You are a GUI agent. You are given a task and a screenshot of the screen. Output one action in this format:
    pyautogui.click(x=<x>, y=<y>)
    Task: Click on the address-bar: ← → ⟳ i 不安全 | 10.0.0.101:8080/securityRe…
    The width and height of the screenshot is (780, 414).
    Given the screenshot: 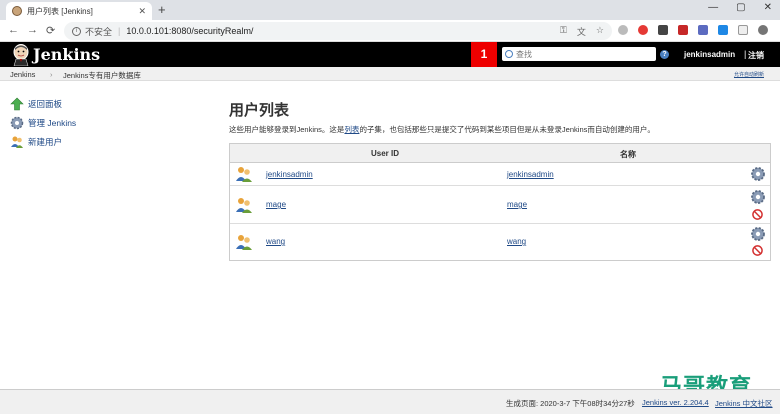 What is the action you would take?
    pyautogui.click(x=390, y=31)
    